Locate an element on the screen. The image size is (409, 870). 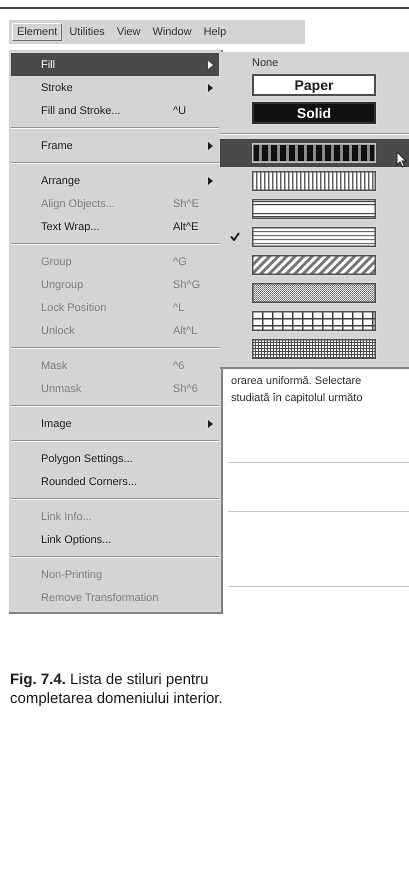
fill-pattern-option is located at coordinates (314, 153).